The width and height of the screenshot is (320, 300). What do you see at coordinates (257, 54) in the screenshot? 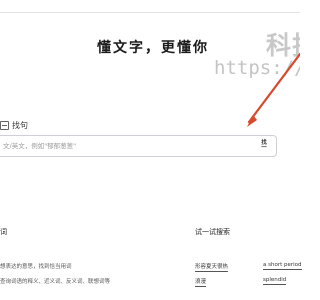
I see `watermark: 科技 https://ww` at bounding box center [257, 54].